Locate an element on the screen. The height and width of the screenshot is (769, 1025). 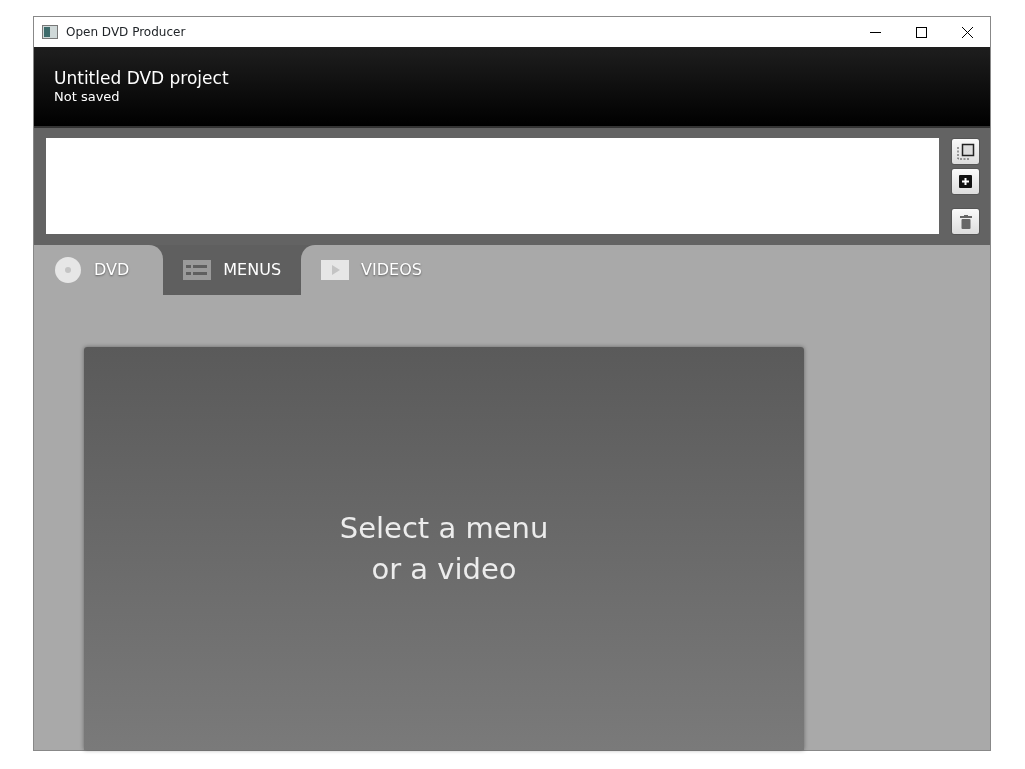
select-icon is located at coordinates (965, 151).